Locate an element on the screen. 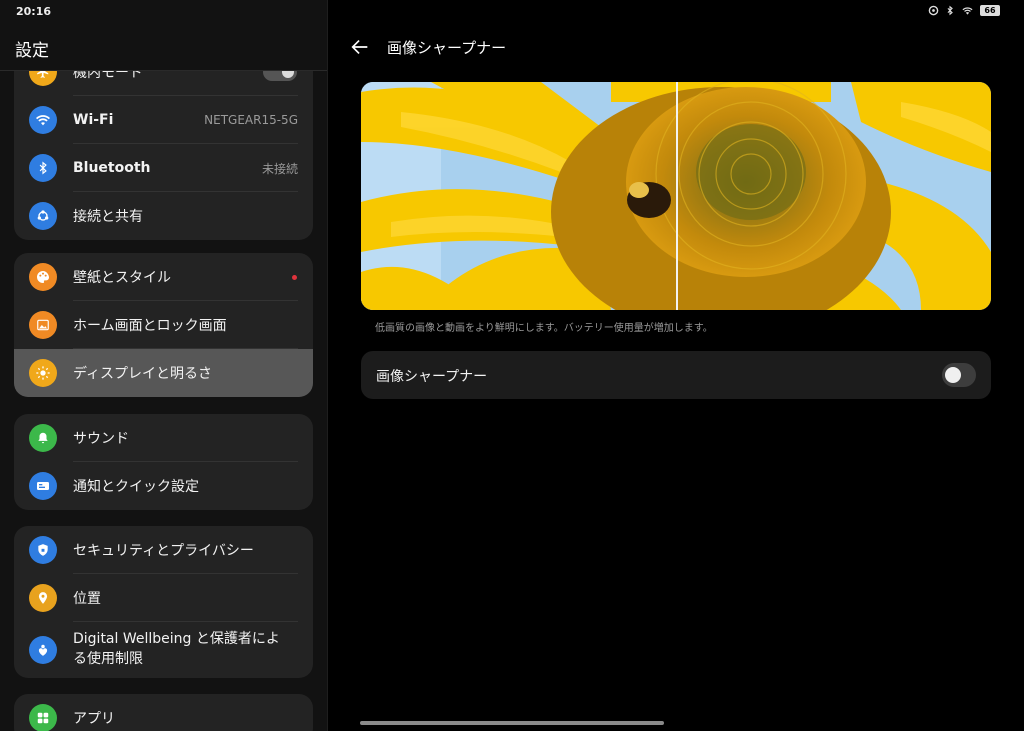 The width and height of the screenshot is (1024, 731). sidebar-item-label: 壁紙とスタイル is located at coordinates (122, 278).